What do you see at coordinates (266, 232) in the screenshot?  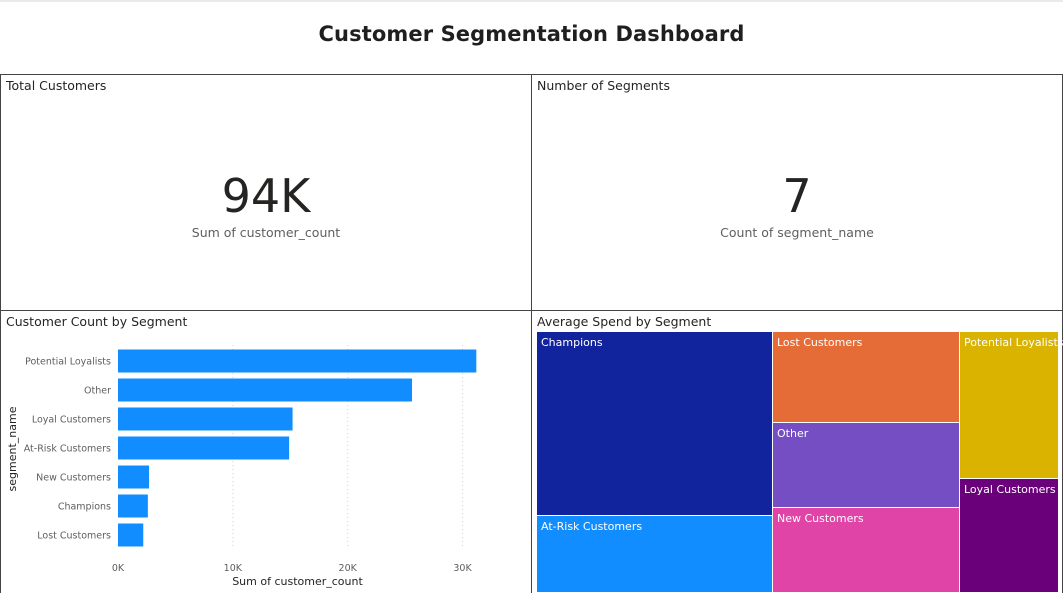 I see `total-customers-label: Sum of customer_count` at bounding box center [266, 232].